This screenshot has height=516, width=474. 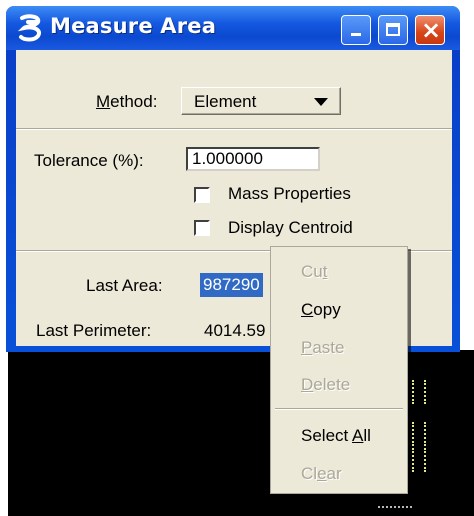 What do you see at coordinates (327, 309) in the screenshot?
I see `menu-item-copy-text: opy` at bounding box center [327, 309].